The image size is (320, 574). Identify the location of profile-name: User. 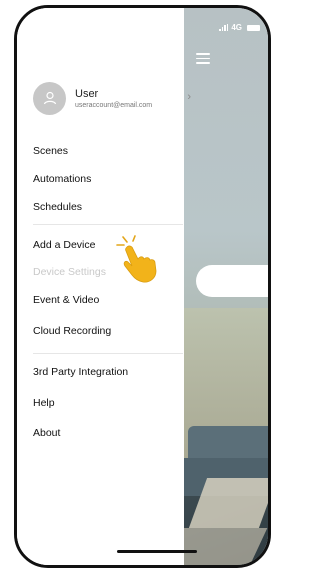
(87, 93).